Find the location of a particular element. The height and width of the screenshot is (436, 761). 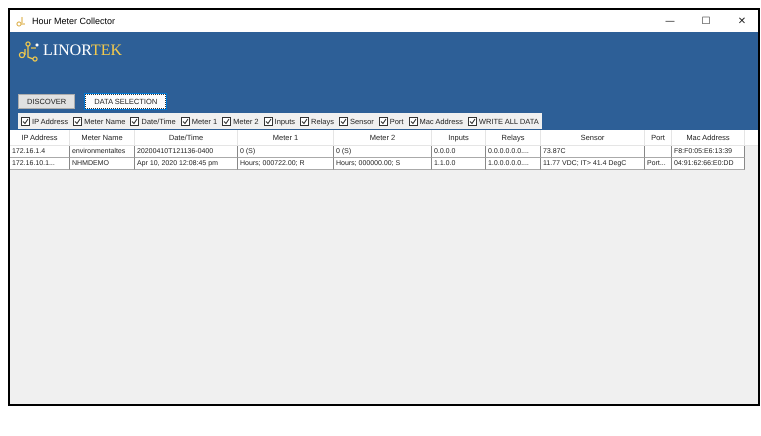

logo-text: LINORTEK is located at coordinates (82, 51).